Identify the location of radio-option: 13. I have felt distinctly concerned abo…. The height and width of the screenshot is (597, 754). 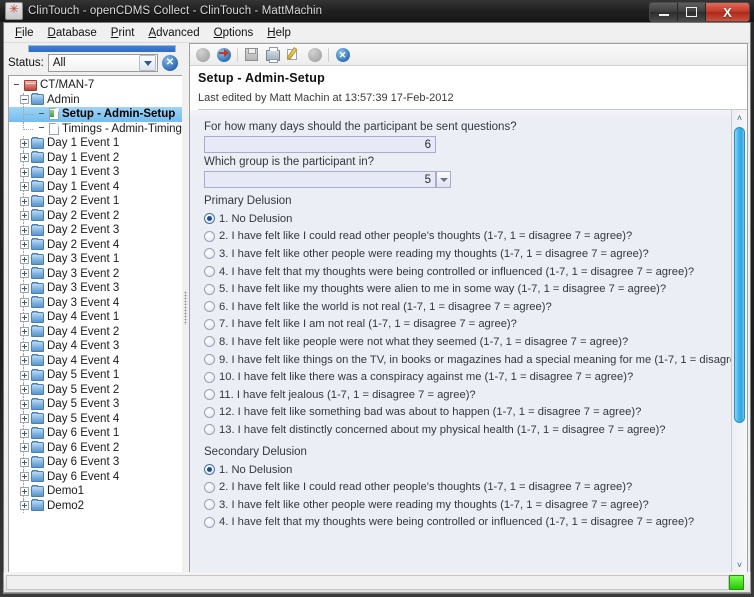
(460, 430).